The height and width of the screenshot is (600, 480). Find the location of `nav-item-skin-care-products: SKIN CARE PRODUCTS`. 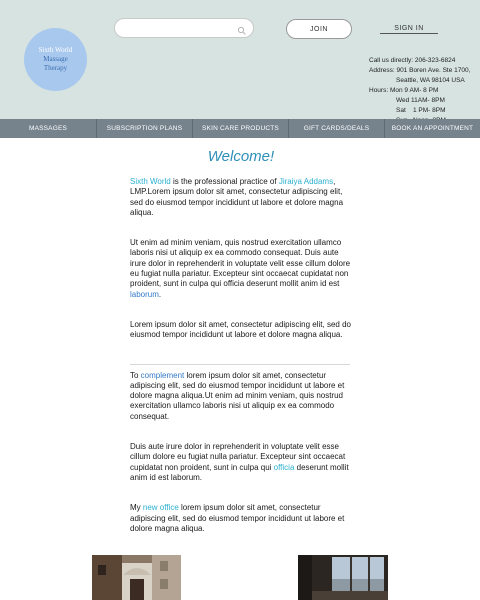

nav-item-skin-care-products: SKIN CARE PRODUCTS is located at coordinates (241, 128).